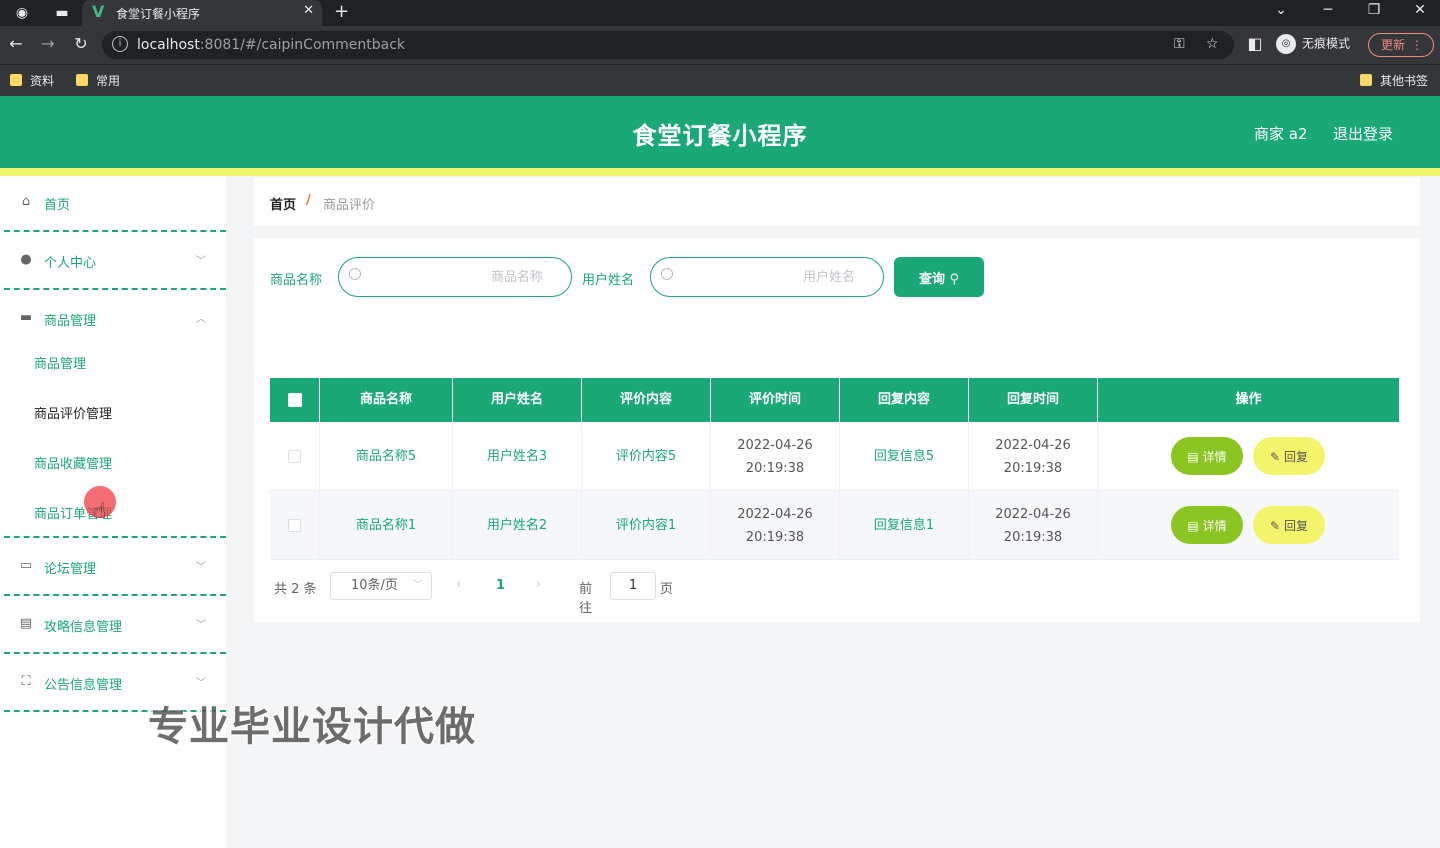 This screenshot has width=1440, height=848. Describe the element at coordinates (60, 362) in the screenshot. I see `submenu-product-management: 商品管理` at that location.